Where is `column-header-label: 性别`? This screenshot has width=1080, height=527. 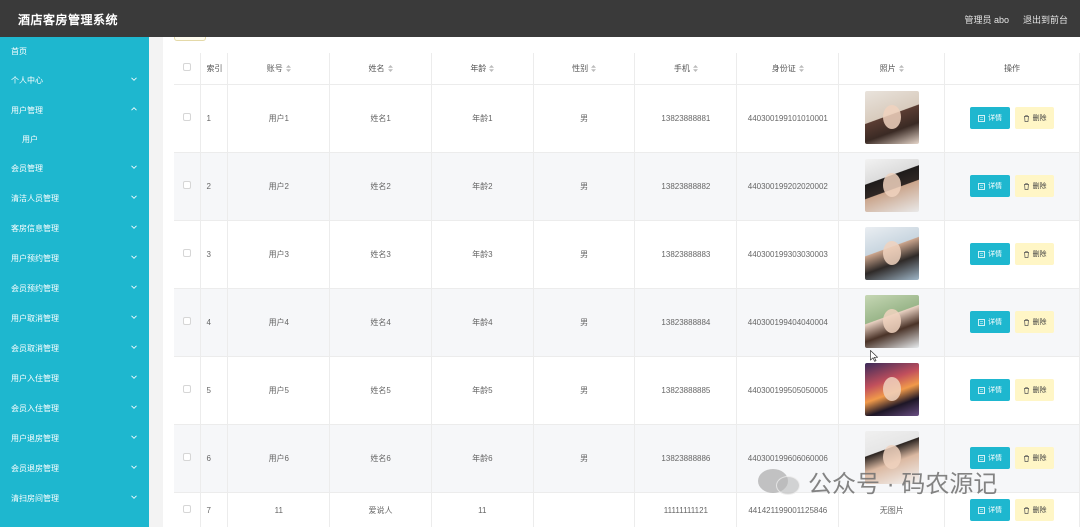
column-header-label: 性别 is located at coordinates (580, 68).